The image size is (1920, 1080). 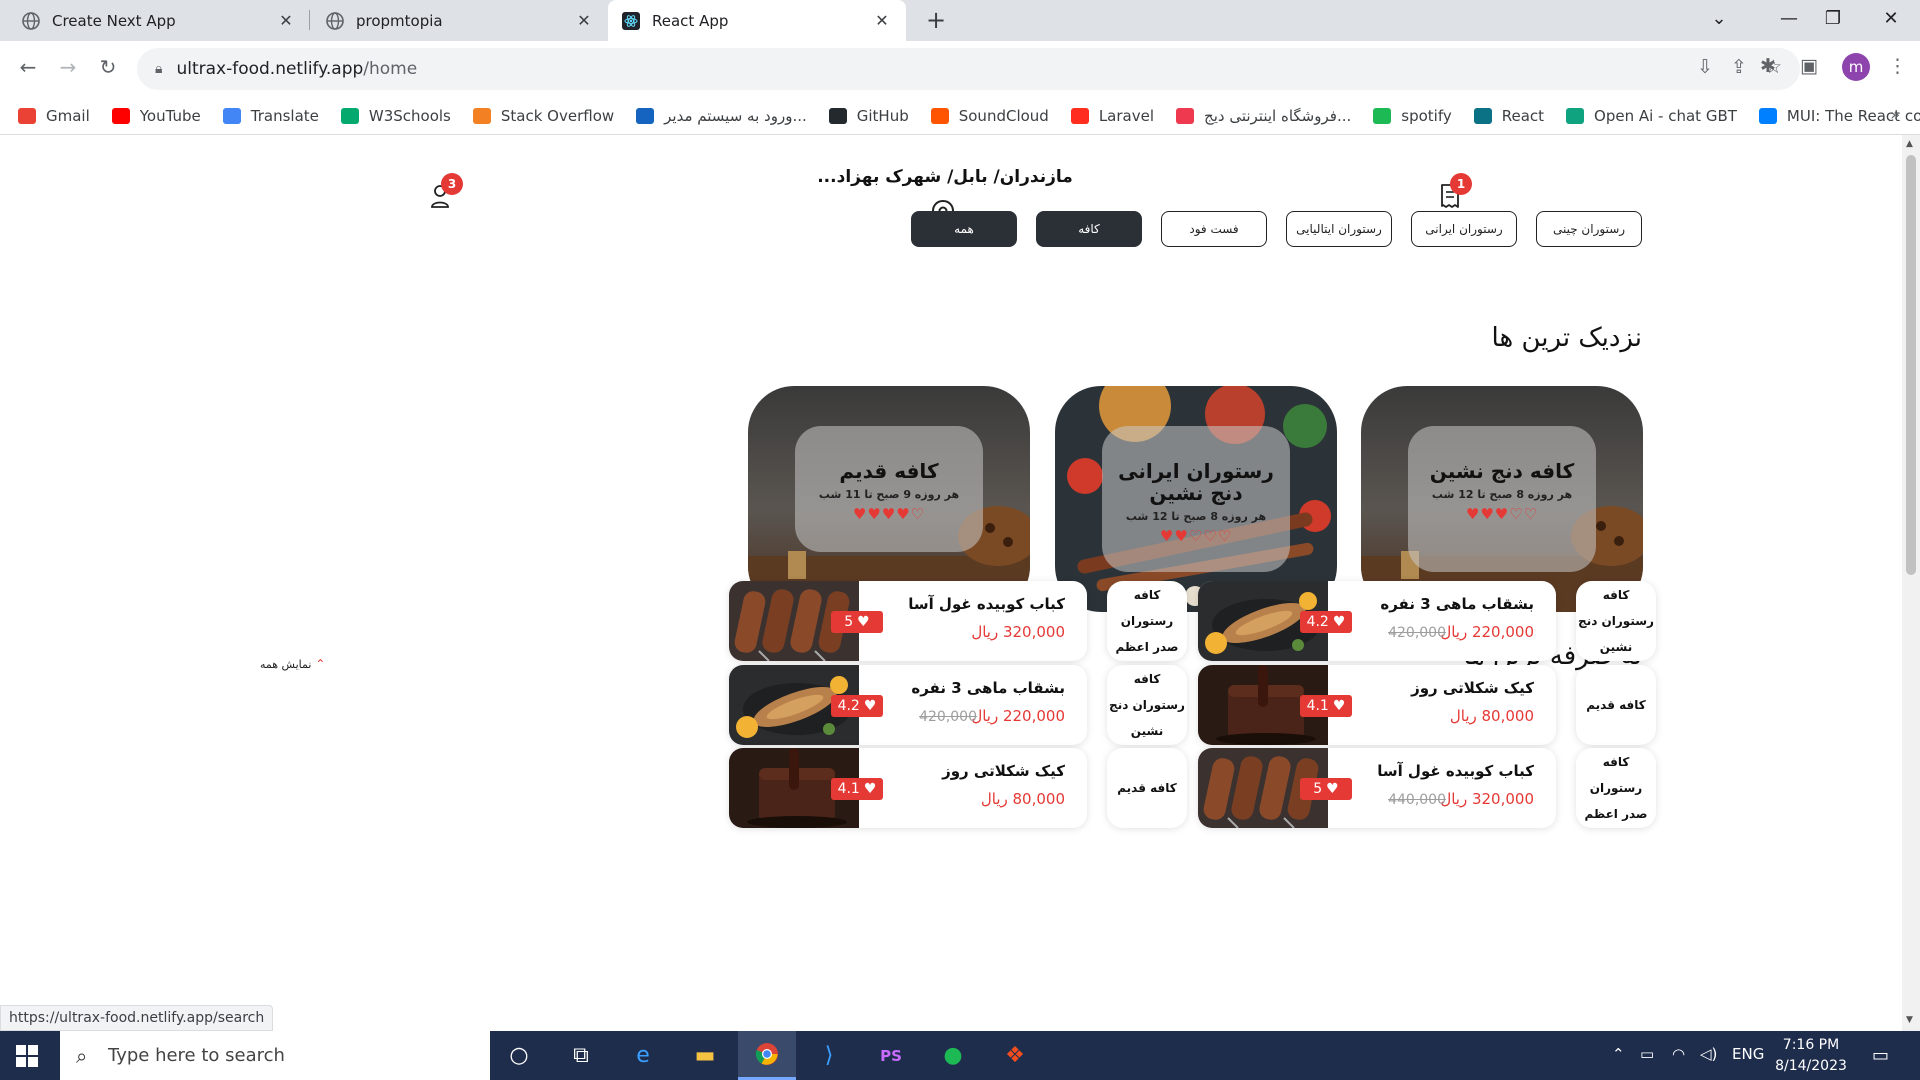 What do you see at coordinates (891, 1055) in the screenshot?
I see `phpstorm-icon: PS` at bounding box center [891, 1055].